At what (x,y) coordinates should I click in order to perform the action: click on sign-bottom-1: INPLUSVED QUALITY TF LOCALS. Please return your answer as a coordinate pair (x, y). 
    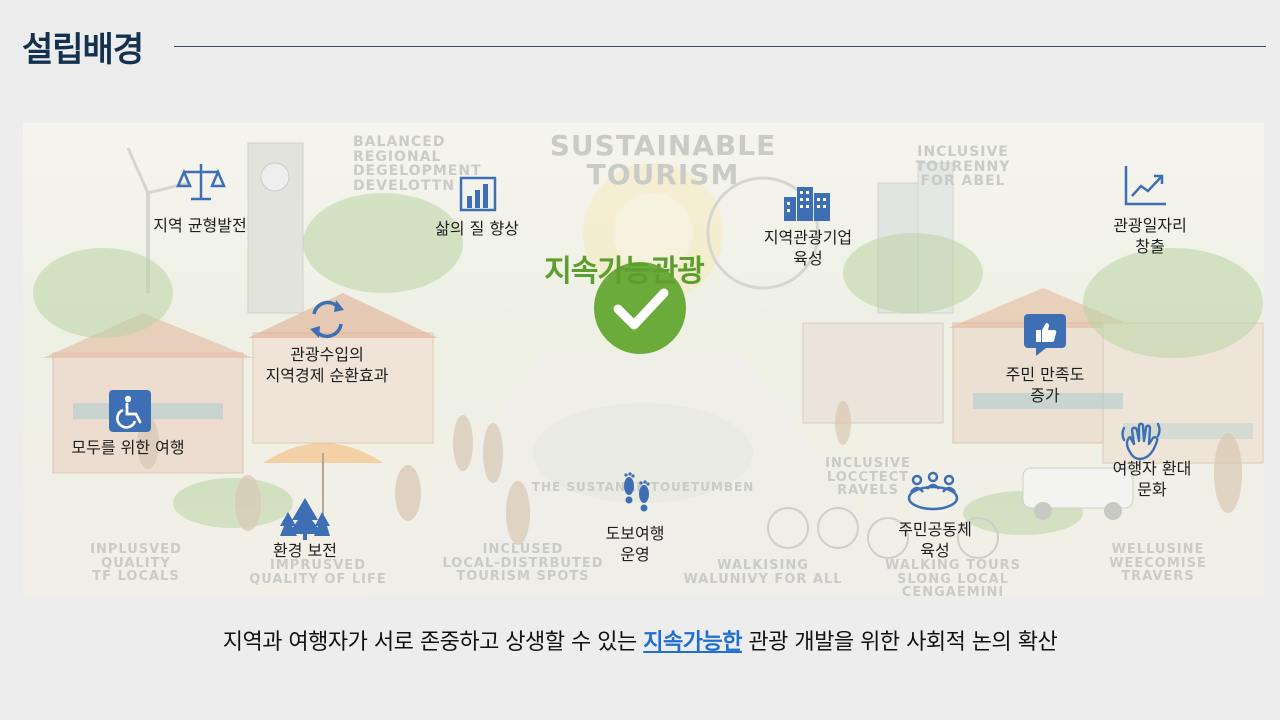
    Looking at the image, I should click on (136, 563).